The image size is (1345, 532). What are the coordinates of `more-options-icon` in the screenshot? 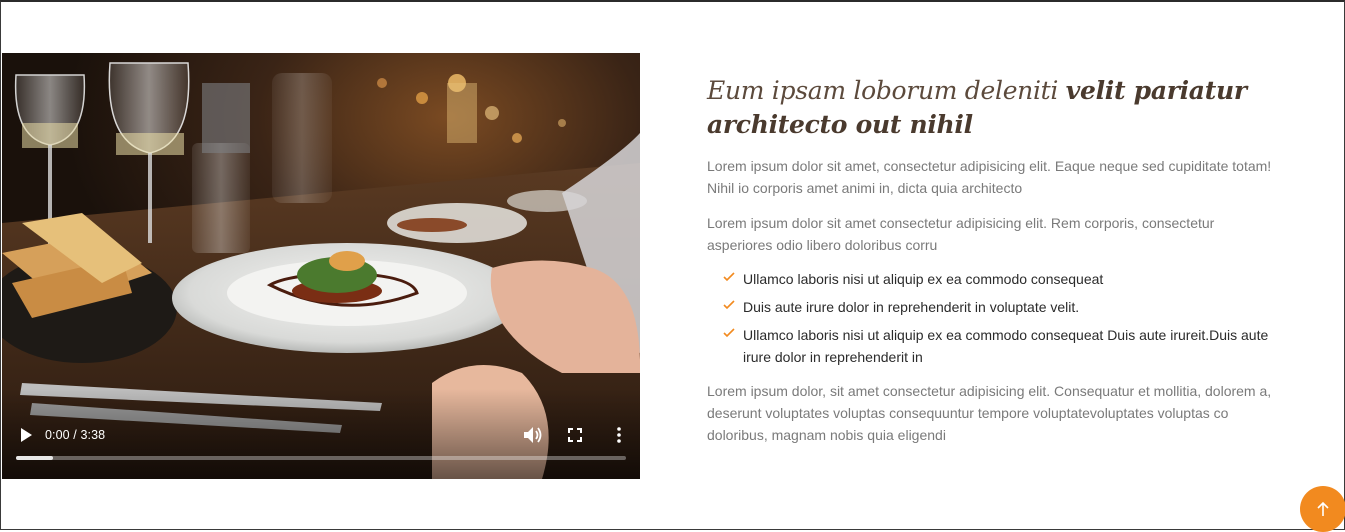 It's located at (619, 435).